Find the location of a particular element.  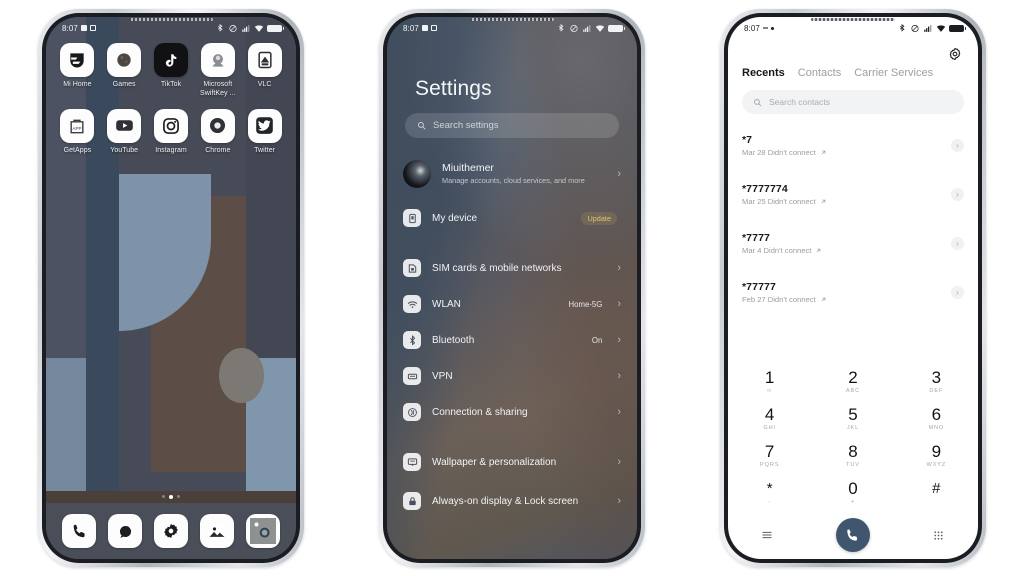

settings-item-vpn: VPN › is located at coordinates (512, 376).